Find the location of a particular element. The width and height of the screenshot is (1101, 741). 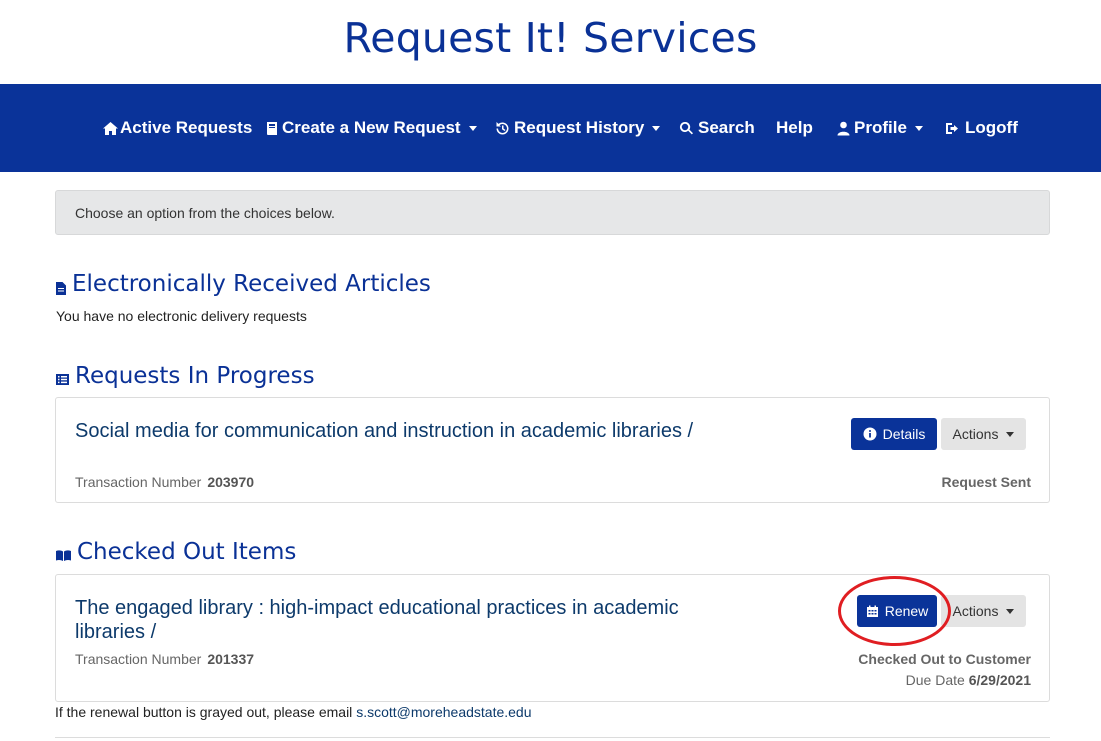

open-book-icon is located at coordinates (63, 555).